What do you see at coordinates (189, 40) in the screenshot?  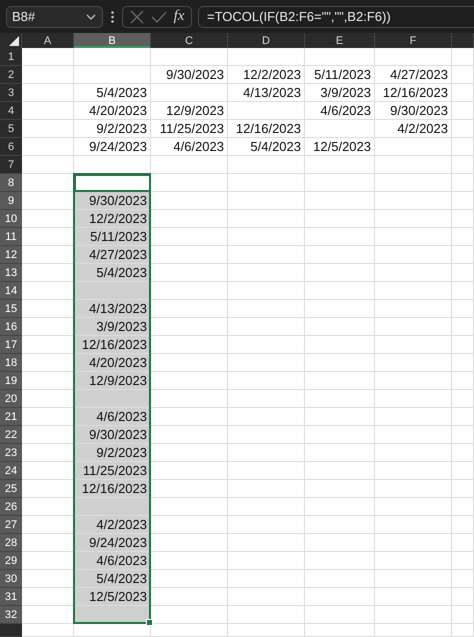 I see `column-header: C` at bounding box center [189, 40].